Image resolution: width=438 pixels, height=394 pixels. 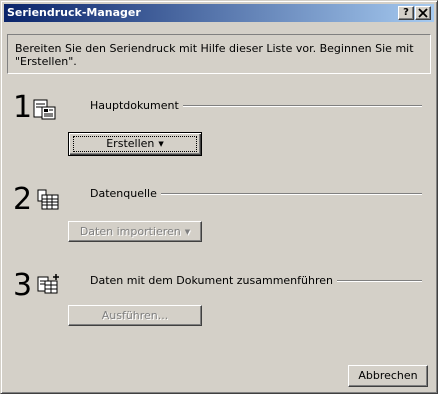 What do you see at coordinates (74, 12) in the screenshot?
I see `window-title: Seriendruck-Manager` at bounding box center [74, 12].